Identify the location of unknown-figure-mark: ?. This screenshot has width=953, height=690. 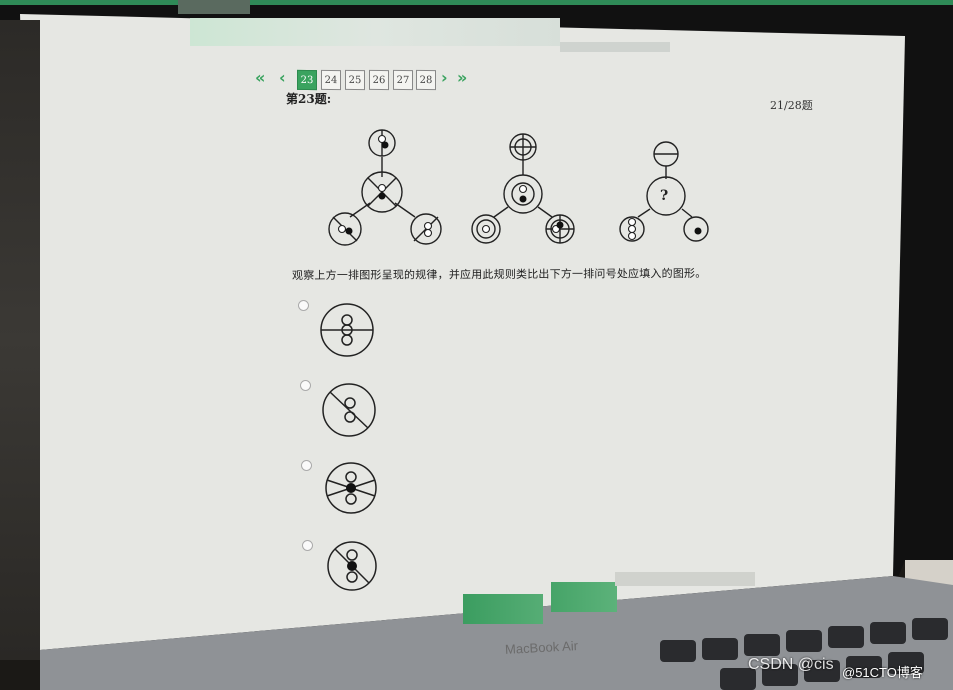
(664, 196).